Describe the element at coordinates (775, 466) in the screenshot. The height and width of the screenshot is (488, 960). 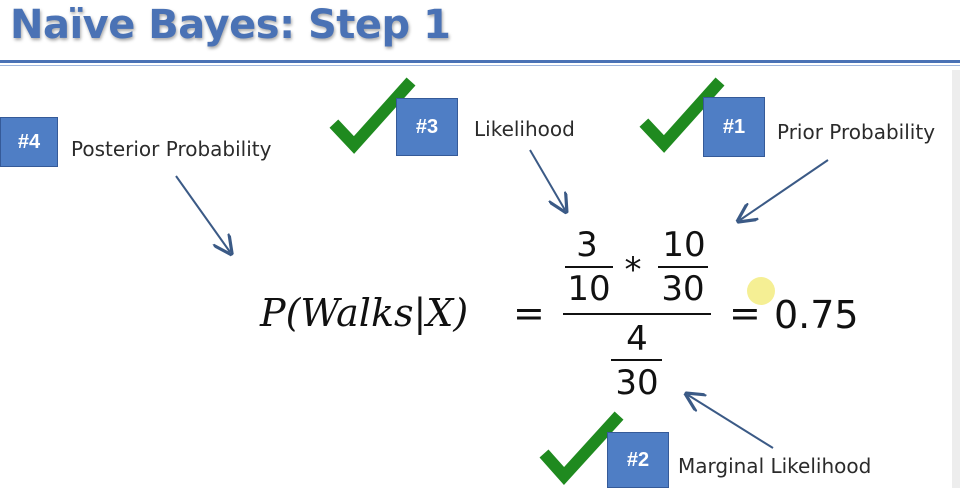
I see `label-marginal-likelihood: Marginal Likelihood` at that location.